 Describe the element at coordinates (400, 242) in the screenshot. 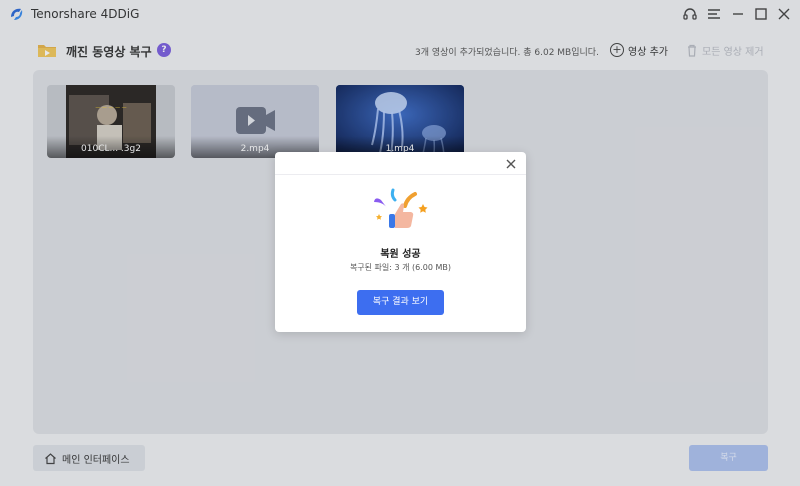

I see `success-dialog: 복원 성공 복구된 파일: 3 개 (6.00 MB) 복구 결과 보기` at that location.